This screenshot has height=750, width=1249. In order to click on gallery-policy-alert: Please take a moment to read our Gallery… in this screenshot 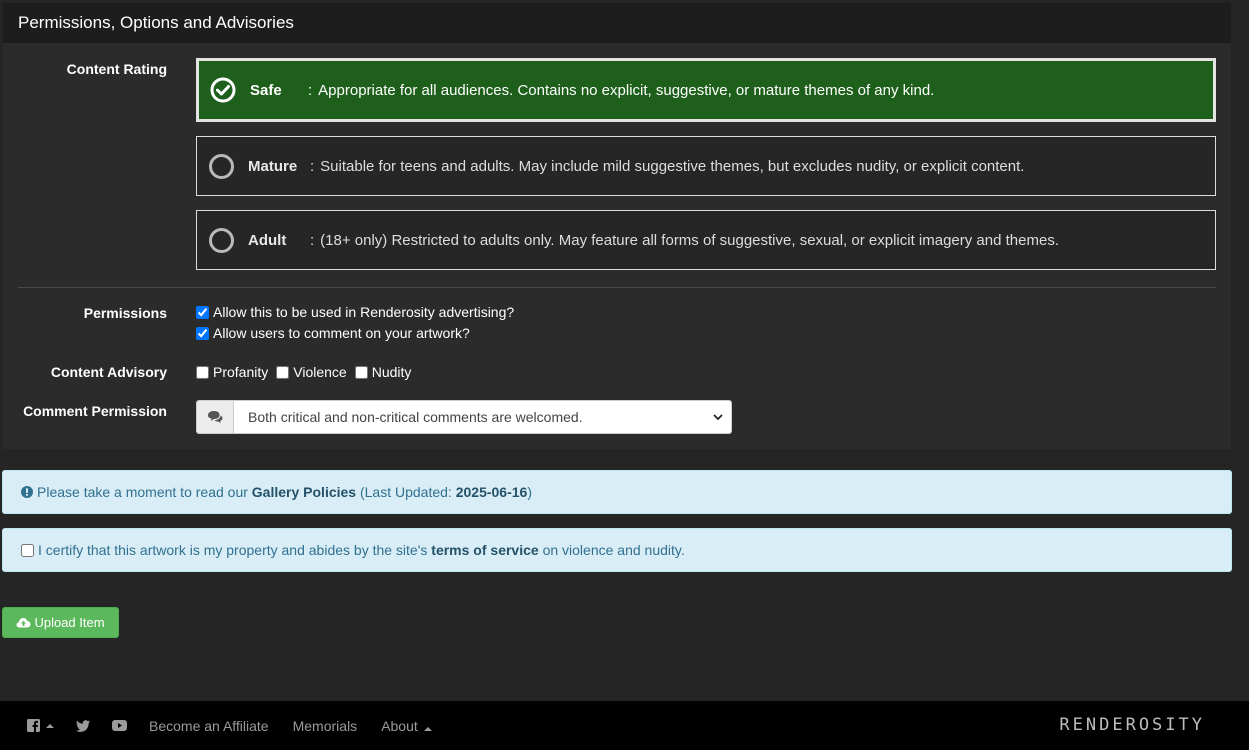, I will do `click(617, 492)`.